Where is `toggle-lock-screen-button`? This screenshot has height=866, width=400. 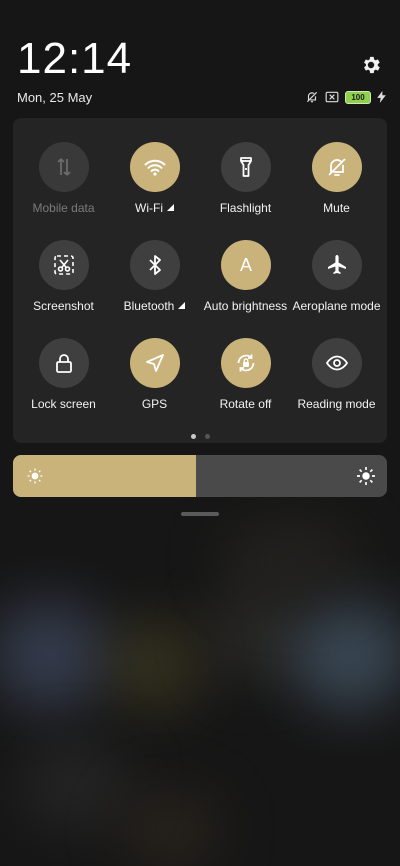 toggle-lock-screen-button is located at coordinates (63, 363).